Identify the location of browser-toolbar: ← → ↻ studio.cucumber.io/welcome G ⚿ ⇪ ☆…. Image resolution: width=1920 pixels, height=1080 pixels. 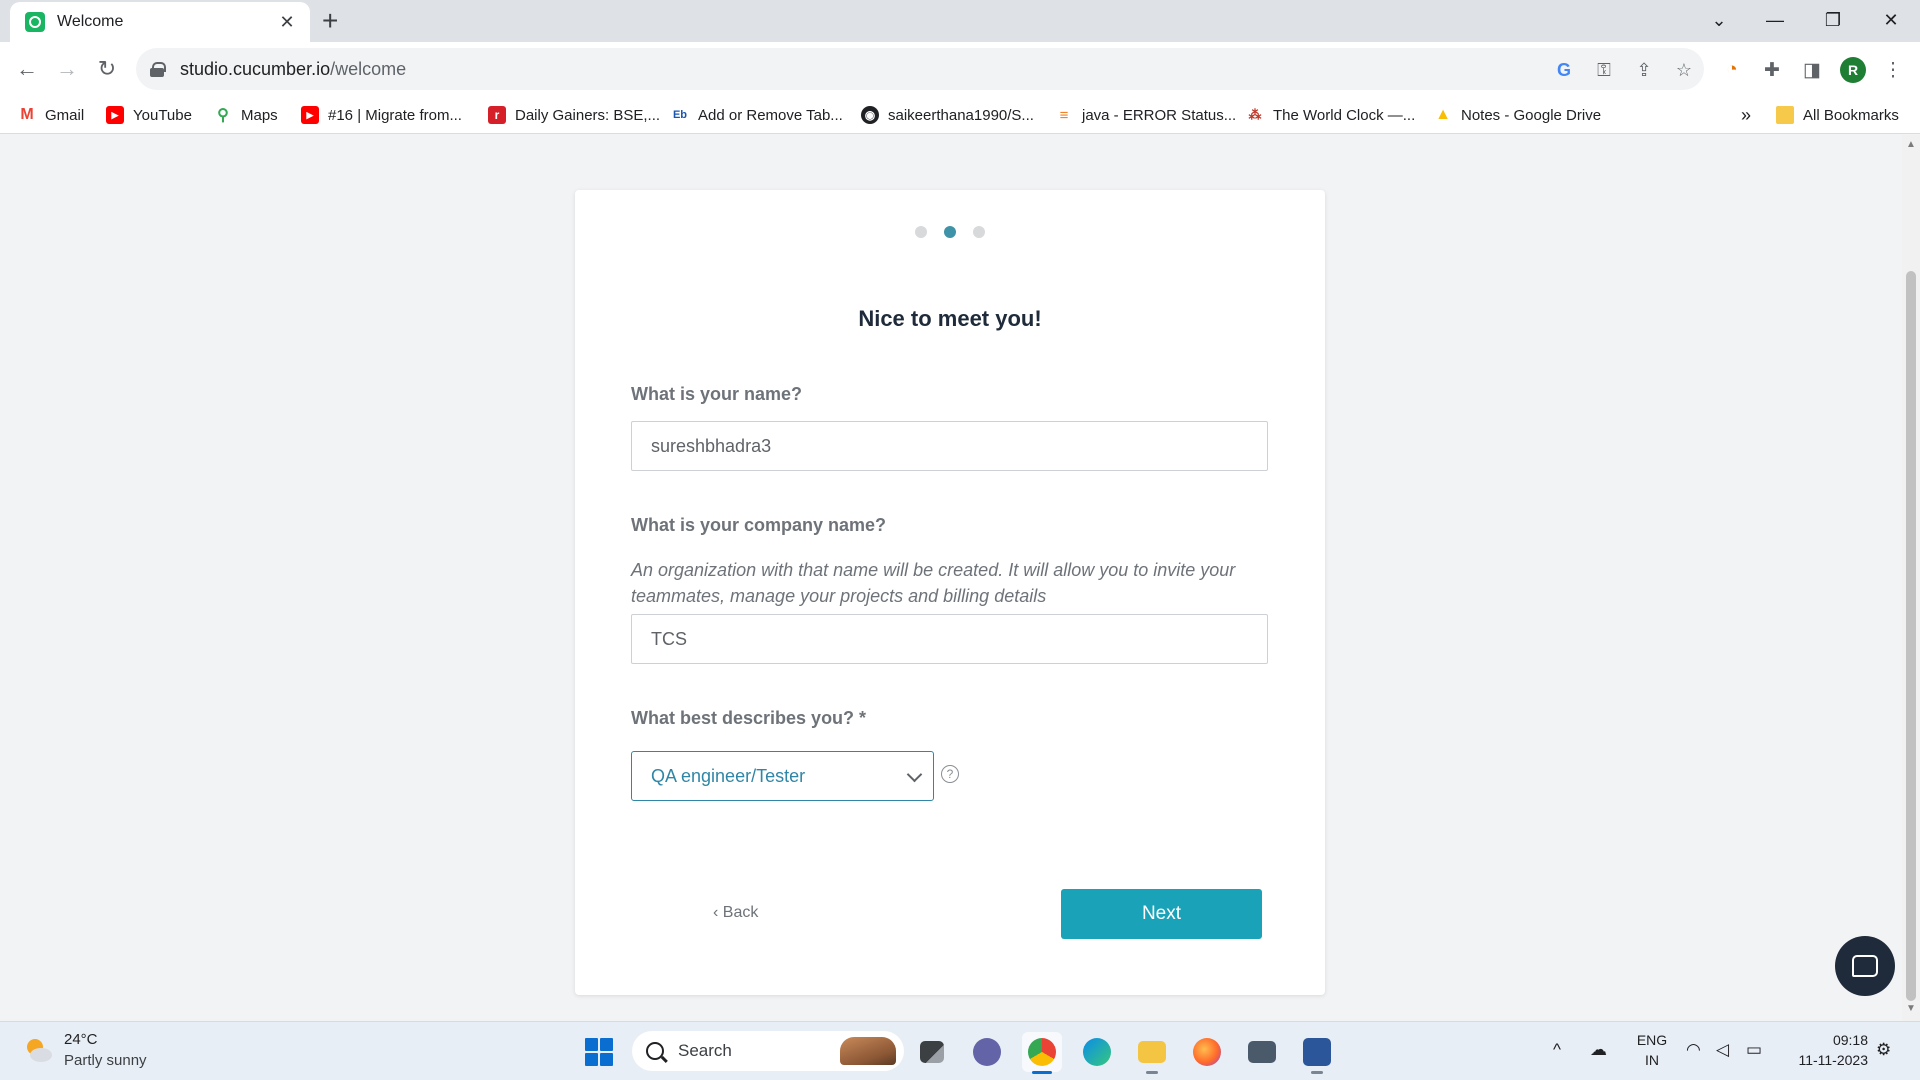
(960, 69).